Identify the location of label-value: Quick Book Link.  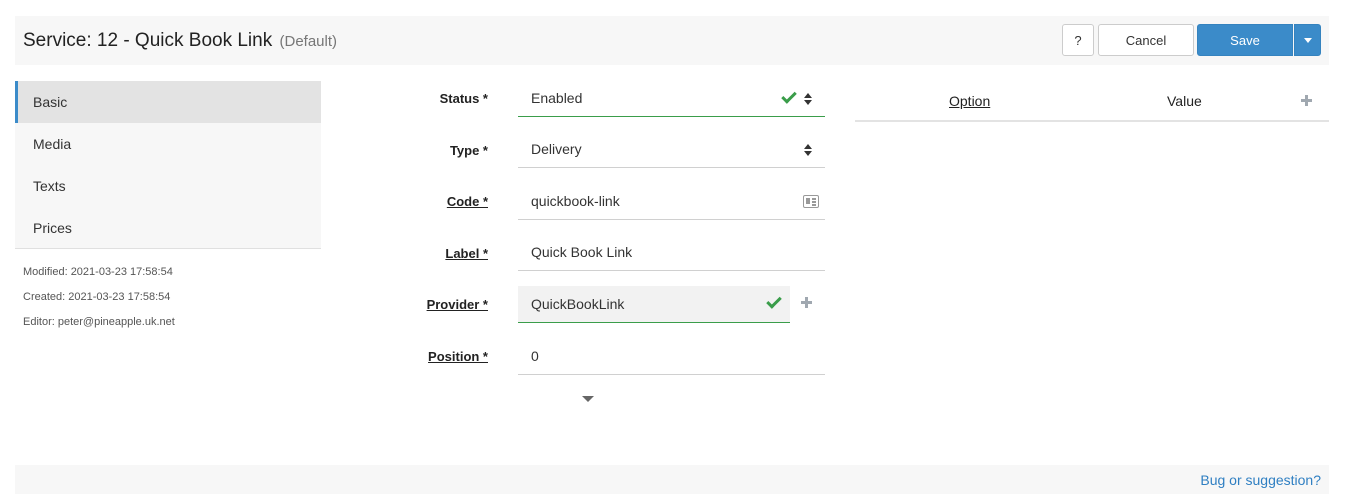
(582, 252).